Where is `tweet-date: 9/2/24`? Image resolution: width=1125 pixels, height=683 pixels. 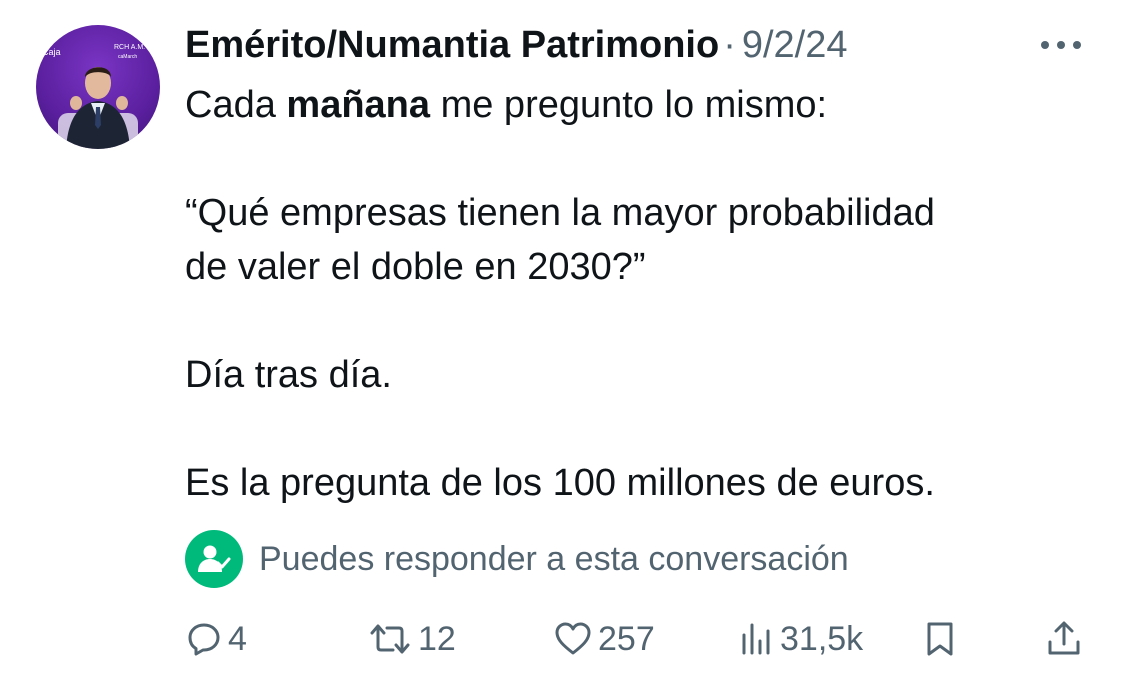
tweet-date: 9/2/24 is located at coordinates (795, 45).